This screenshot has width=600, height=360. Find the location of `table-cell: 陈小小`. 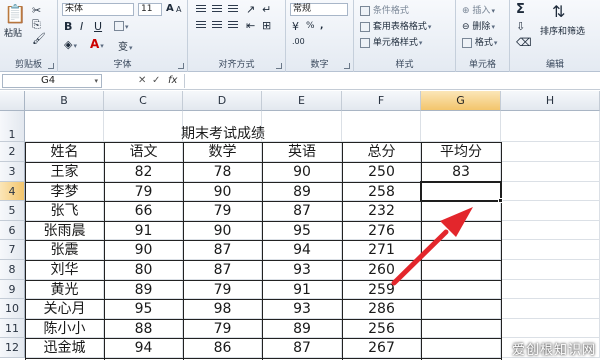

table-cell: 陈小小 is located at coordinates (64, 329).